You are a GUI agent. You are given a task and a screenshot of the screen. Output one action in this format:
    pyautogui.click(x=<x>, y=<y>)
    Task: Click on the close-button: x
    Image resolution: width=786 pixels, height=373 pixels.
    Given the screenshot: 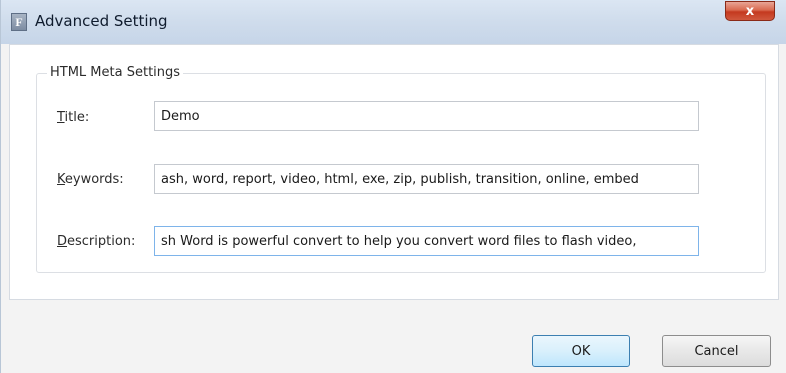 What is the action you would take?
    pyautogui.click(x=750, y=11)
    